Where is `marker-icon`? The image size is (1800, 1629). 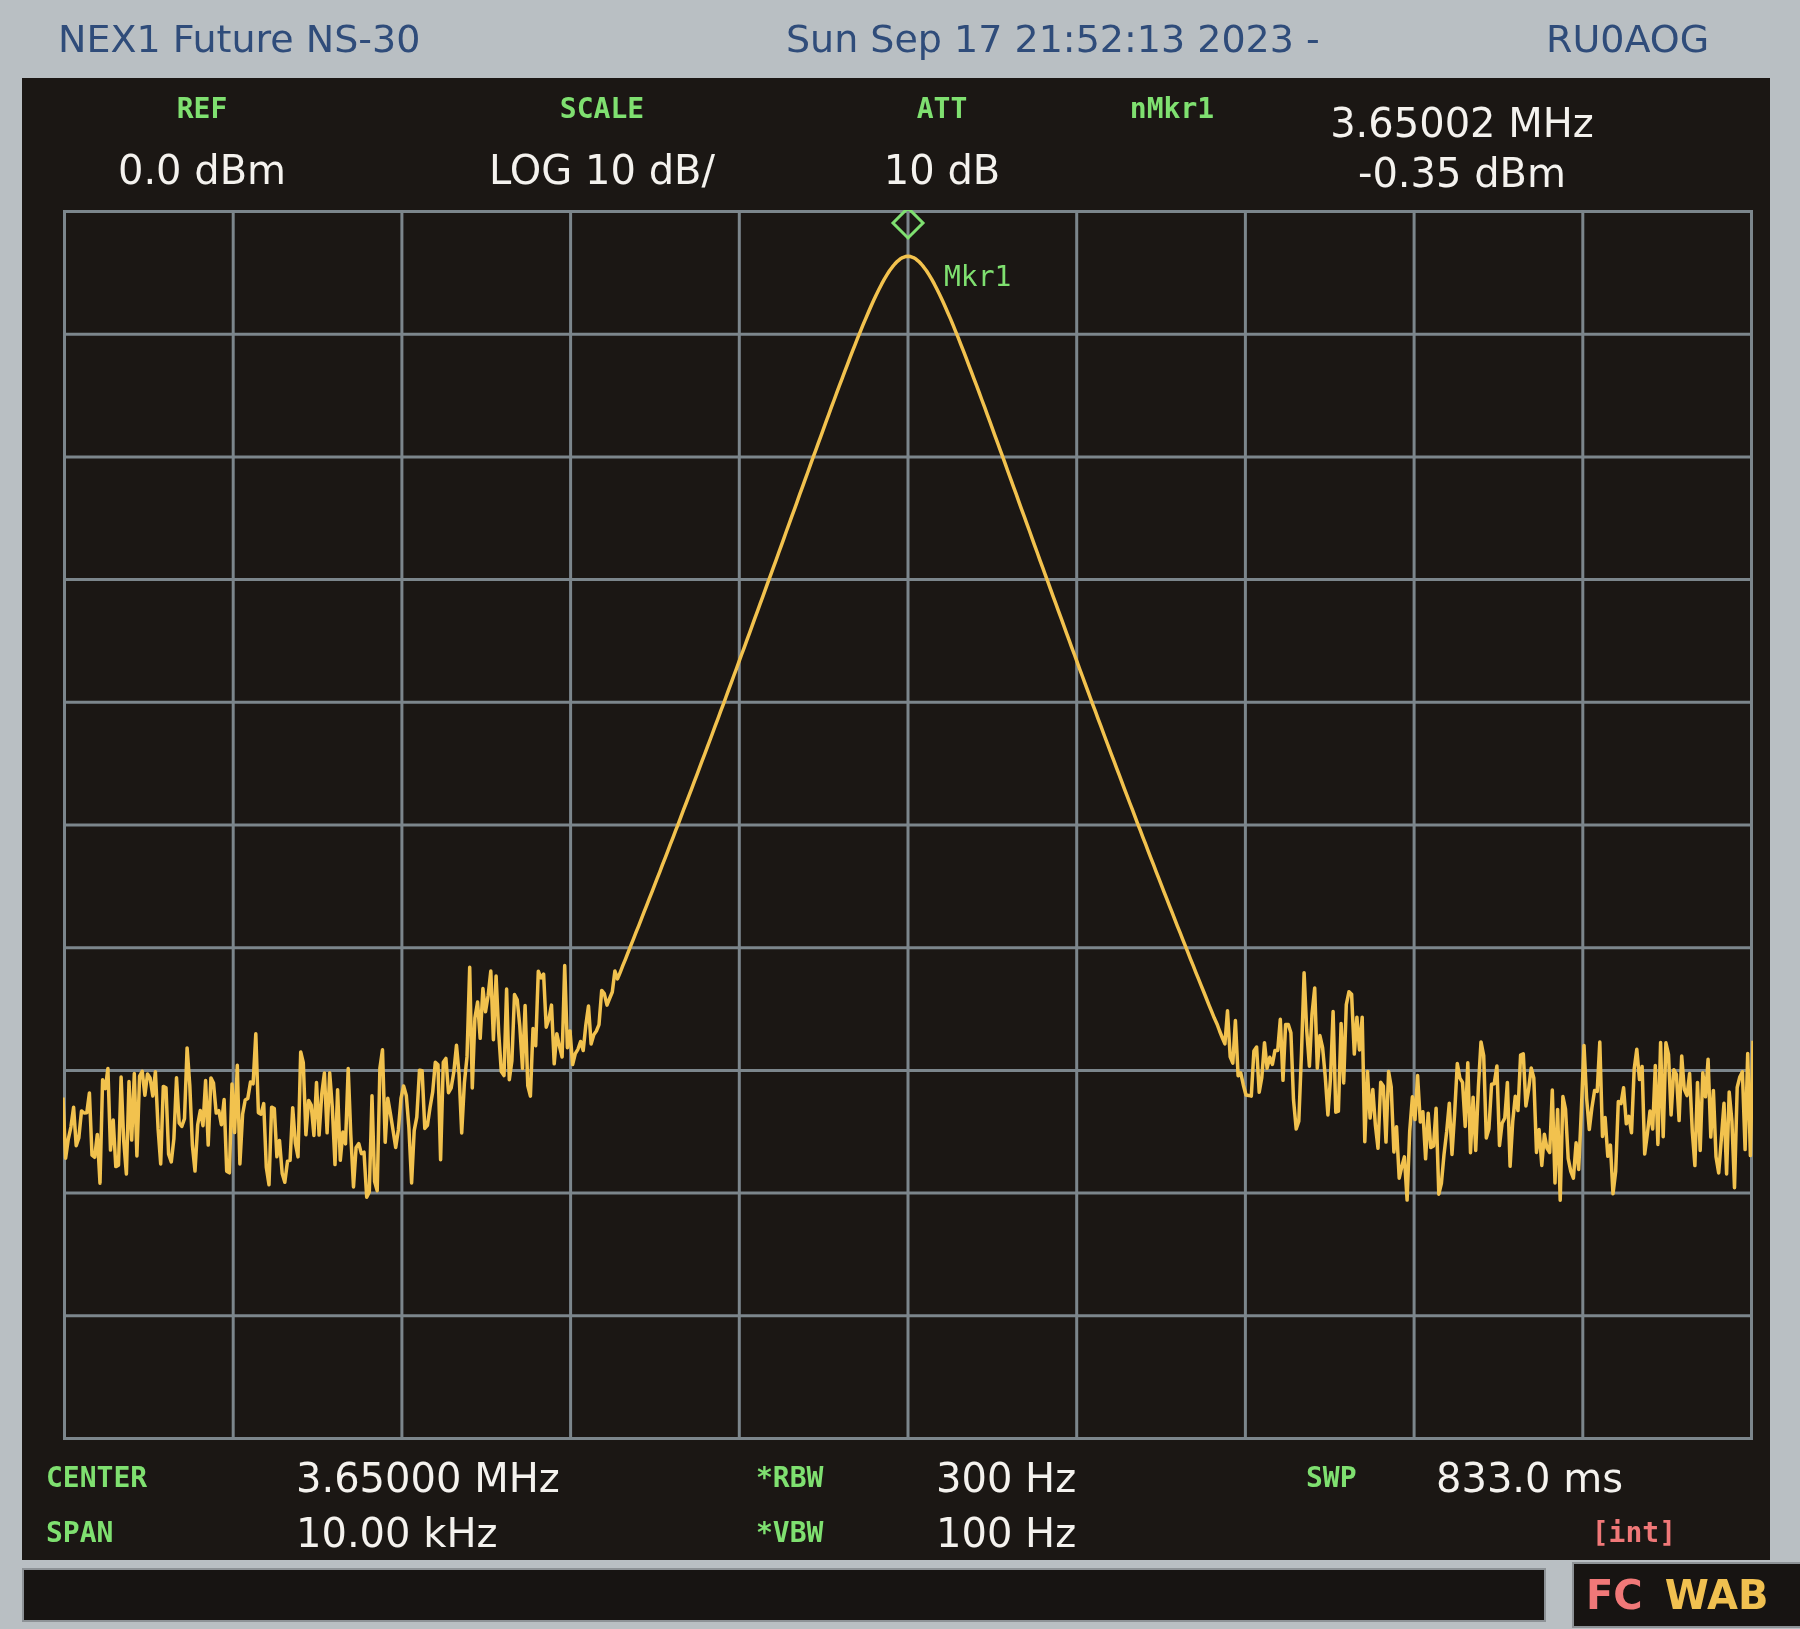 marker-icon is located at coordinates (908, 225).